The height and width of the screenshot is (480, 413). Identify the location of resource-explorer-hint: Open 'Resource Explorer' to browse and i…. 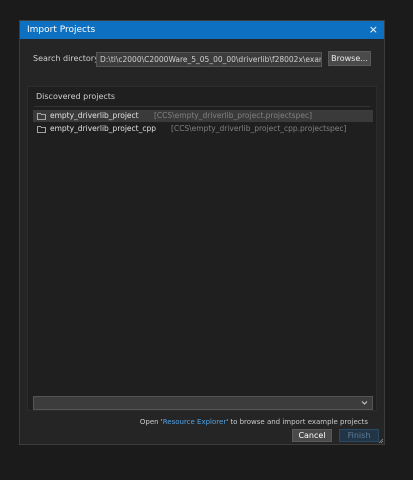
(254, 422).